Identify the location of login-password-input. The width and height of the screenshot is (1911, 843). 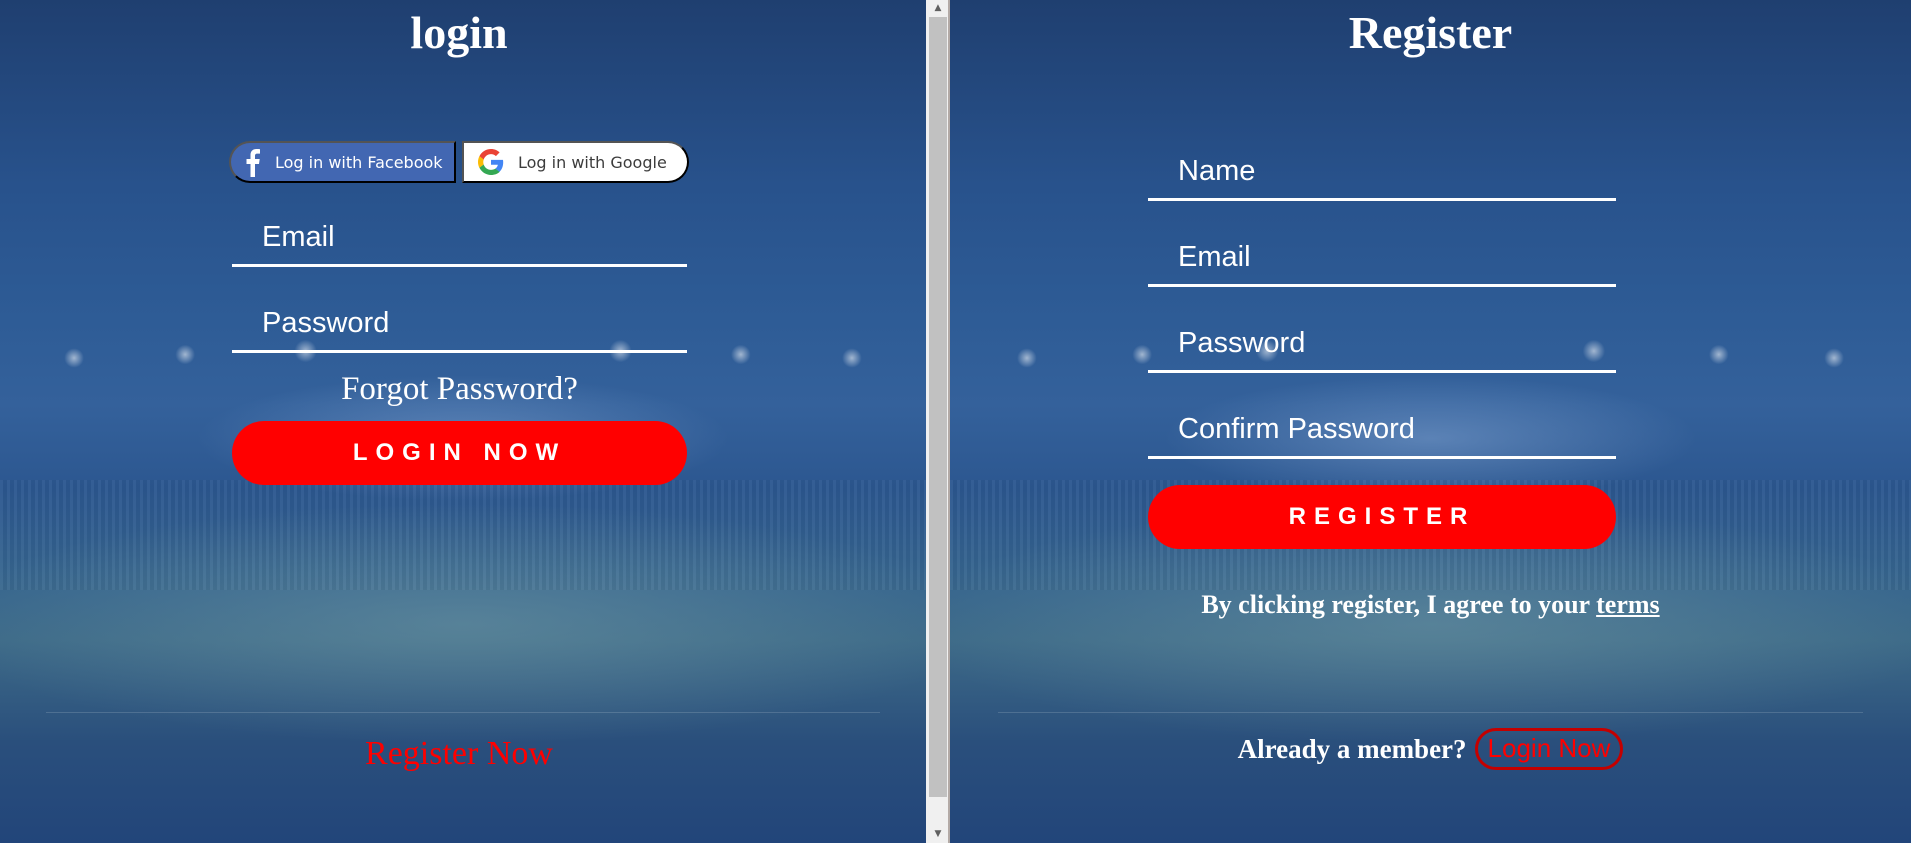
(459, 320).